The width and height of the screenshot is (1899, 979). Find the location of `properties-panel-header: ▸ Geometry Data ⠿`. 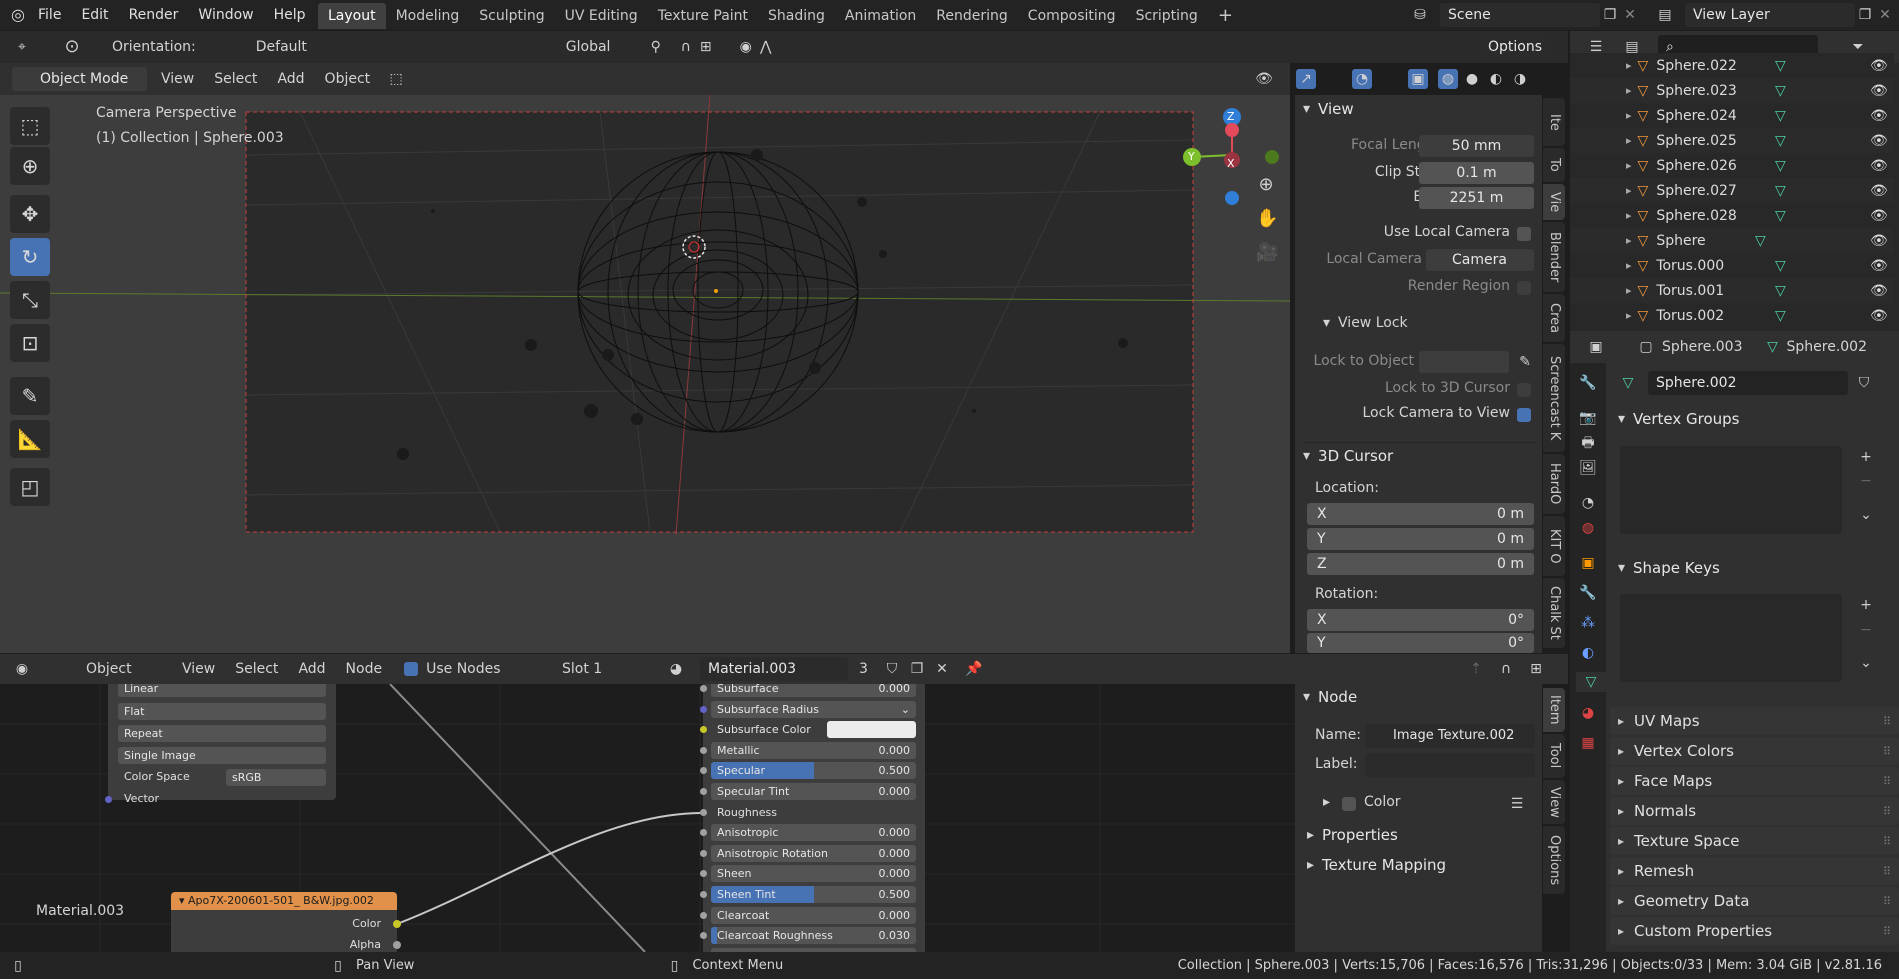

properties-panel-header: ▸ Geometry Data ⠿ is located at coordinates (1754, 901).